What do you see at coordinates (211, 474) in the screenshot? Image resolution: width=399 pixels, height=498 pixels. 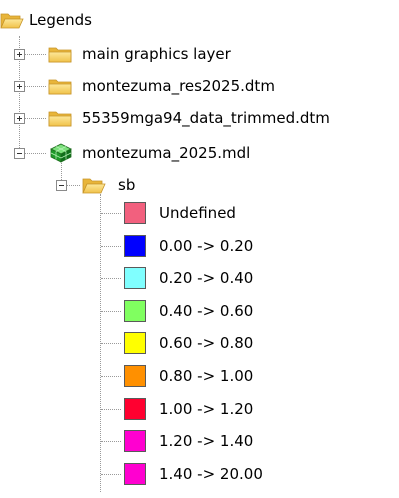 I see `legend-item-label: 1.40 -> 20.00` at bounding box center [211, 474].